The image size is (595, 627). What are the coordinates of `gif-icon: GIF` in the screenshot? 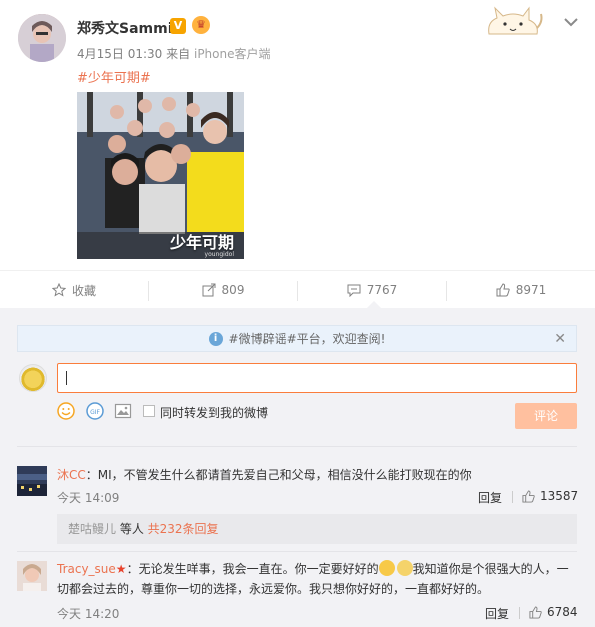 It's located at (95, 411).